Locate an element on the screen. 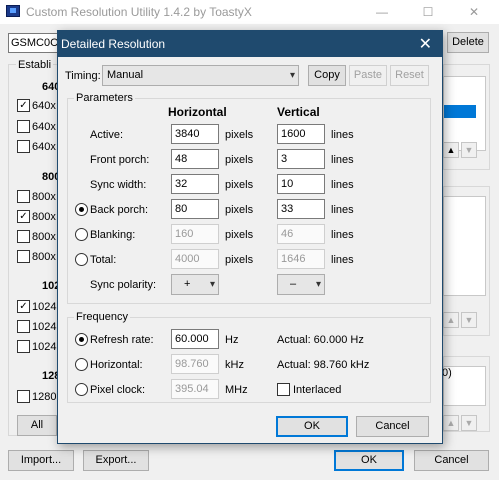 The width and height of the screenshot is (499, 480). timing-value: Manual is located at coordinates (125, 75).